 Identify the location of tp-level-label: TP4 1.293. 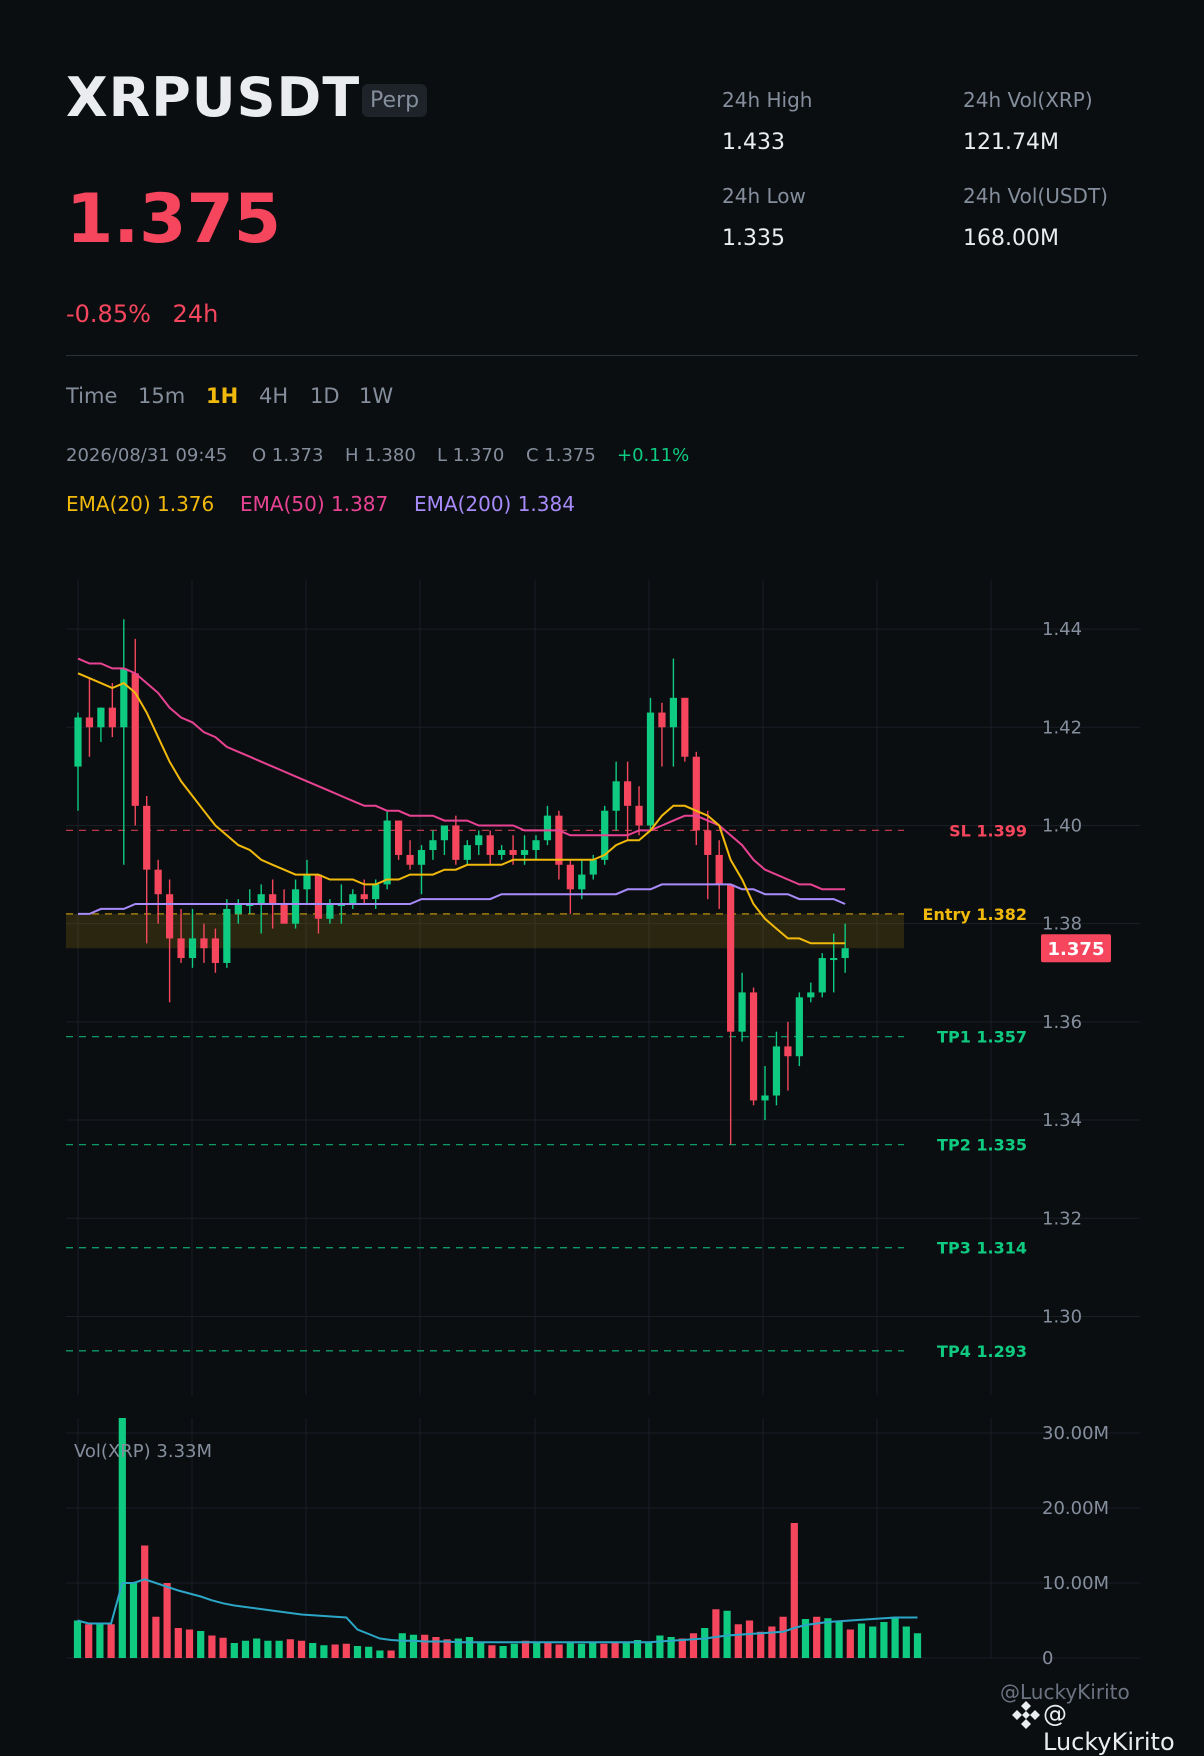
(982, 1351).